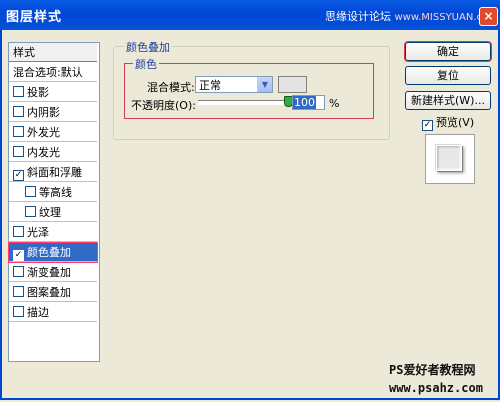  I want to click on style-item-blending-options: 混合选项:默认, so click(53, 72).